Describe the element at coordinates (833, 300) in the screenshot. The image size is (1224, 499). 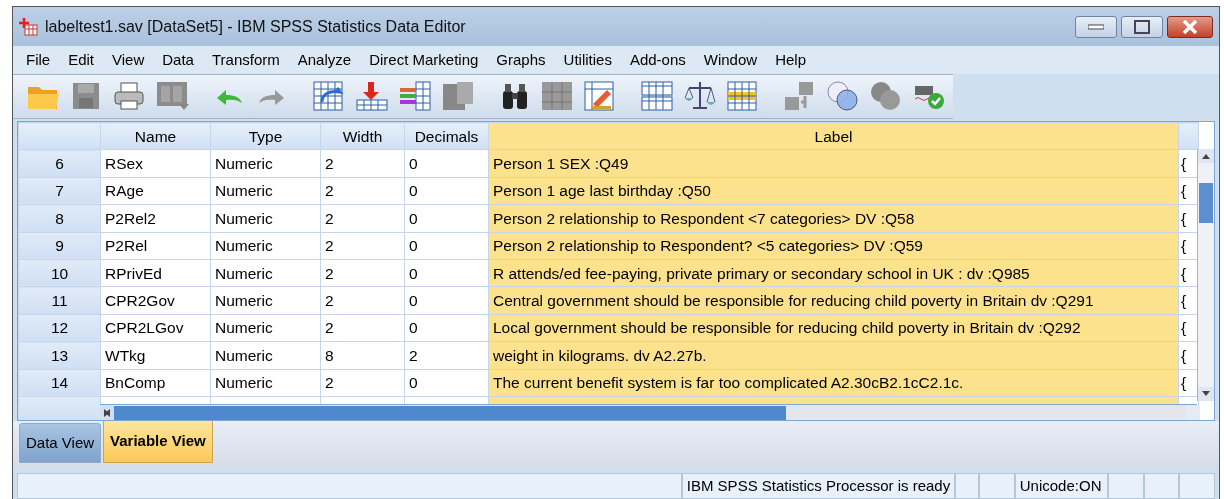
I see `table-cell: Central government should be responsible for reducing child poverty in Britain dv :Q291` at that location.